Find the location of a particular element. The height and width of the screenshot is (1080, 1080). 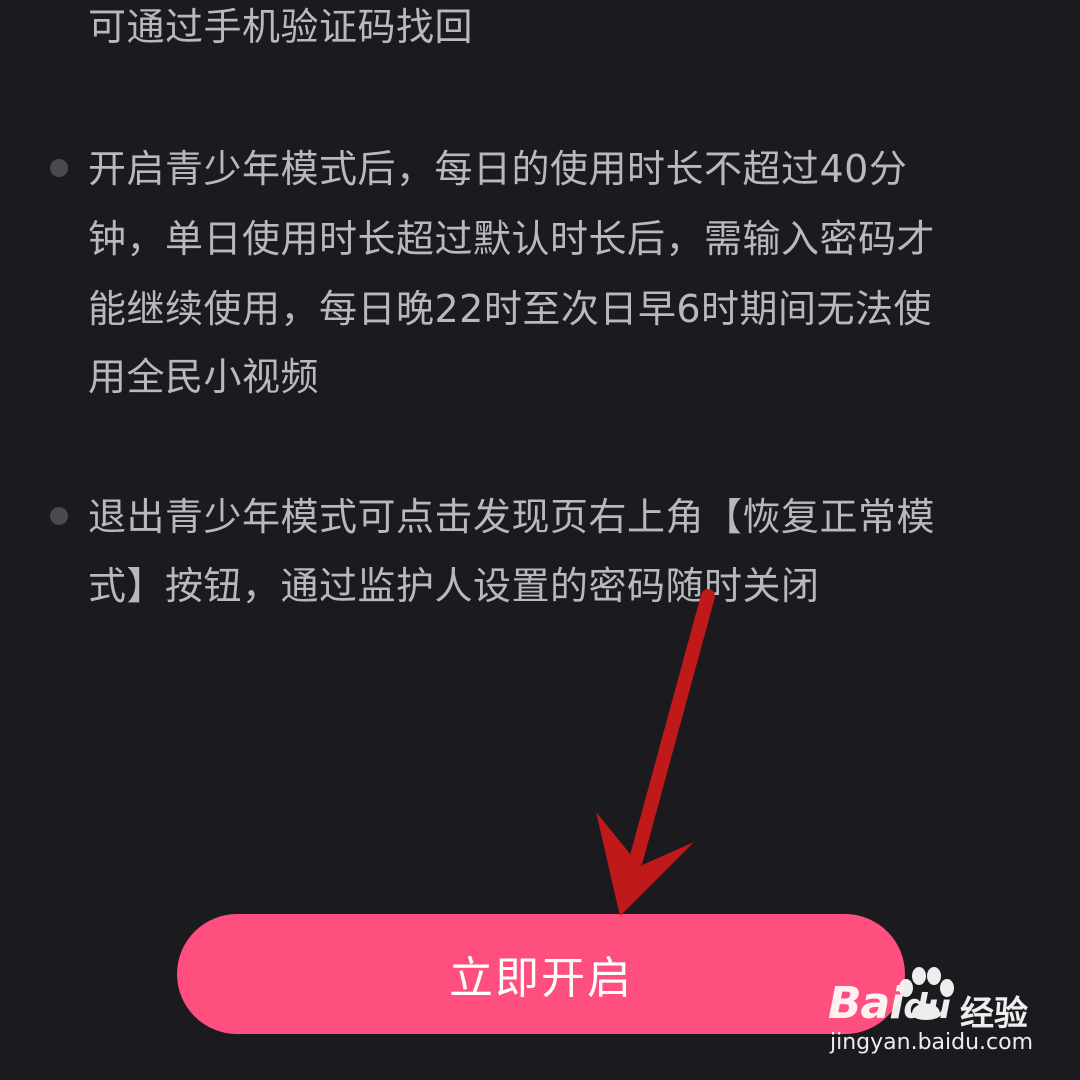

bullet-2-line-2: 式】按钮，通过监护人设置的密码随时关闭 is located at coordinates (454, 586).